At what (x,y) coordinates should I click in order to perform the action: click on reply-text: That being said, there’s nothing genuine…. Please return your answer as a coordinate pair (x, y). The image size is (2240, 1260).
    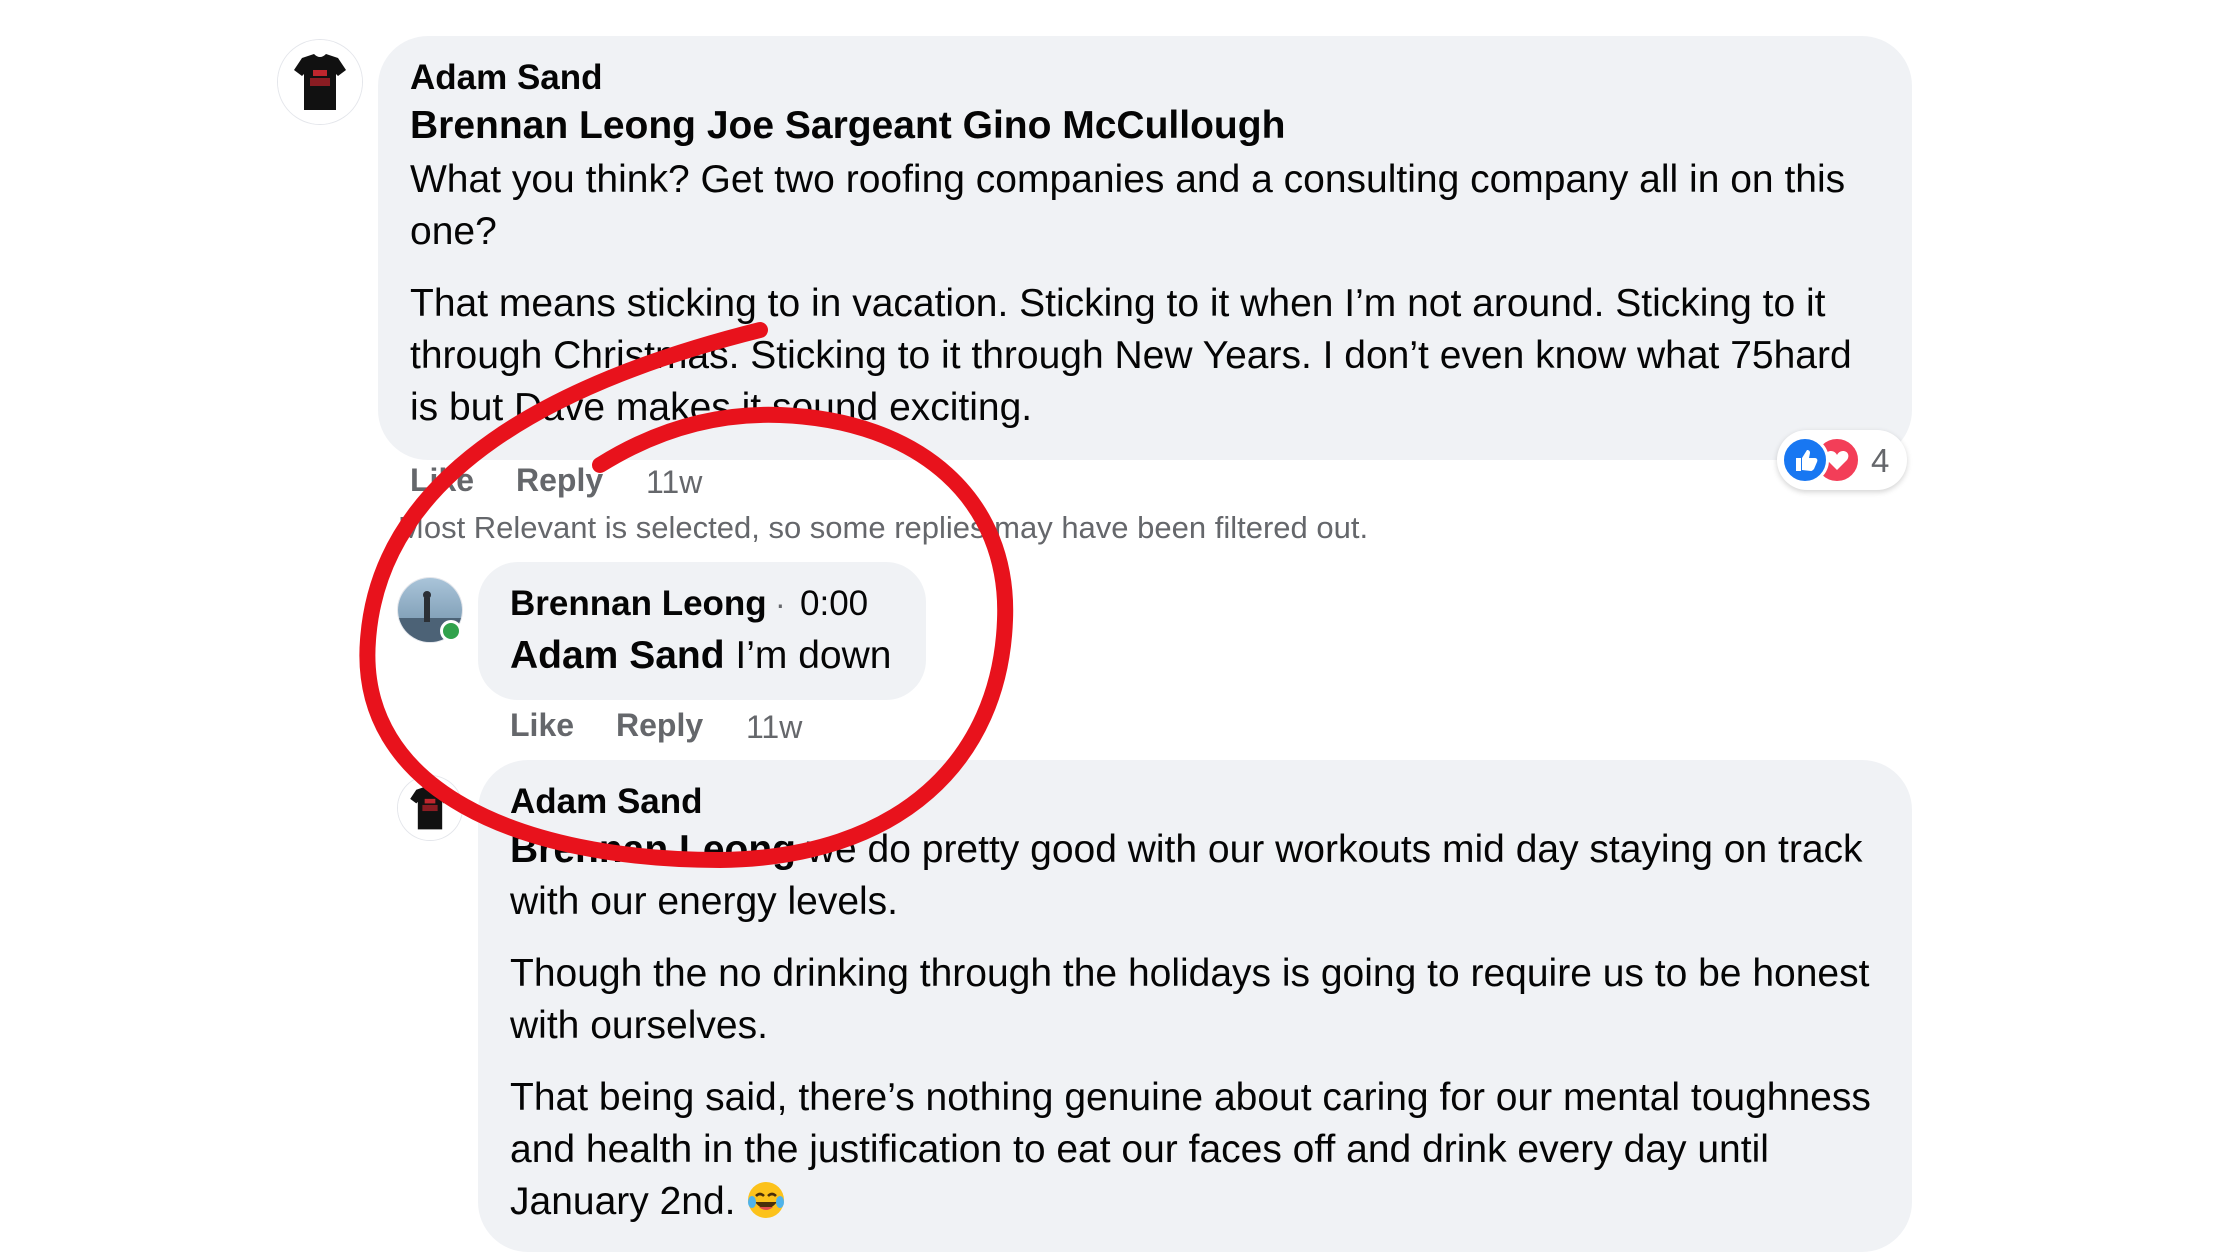
    Looking at the image, I should click on (1190, 1149).